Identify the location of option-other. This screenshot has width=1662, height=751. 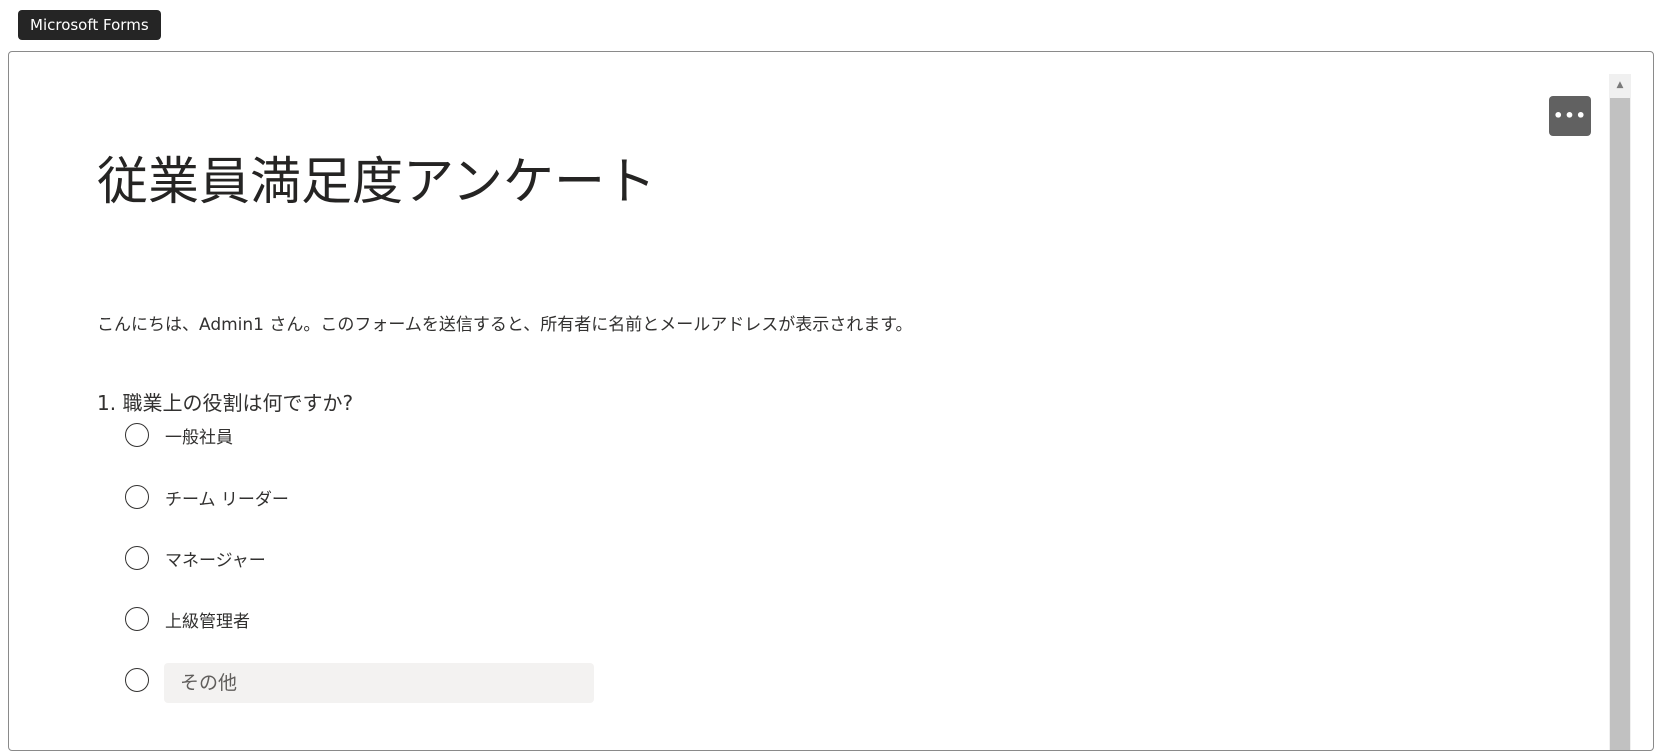
(359, 683).